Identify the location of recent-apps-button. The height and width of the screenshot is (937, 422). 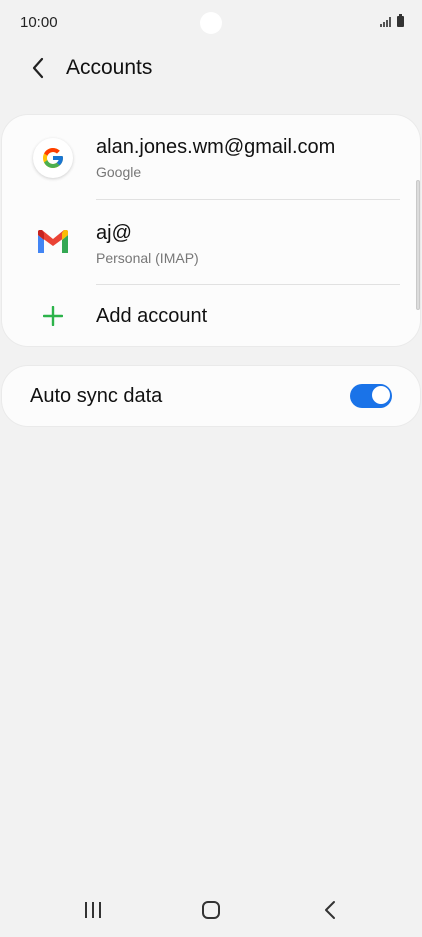
(93, 910).